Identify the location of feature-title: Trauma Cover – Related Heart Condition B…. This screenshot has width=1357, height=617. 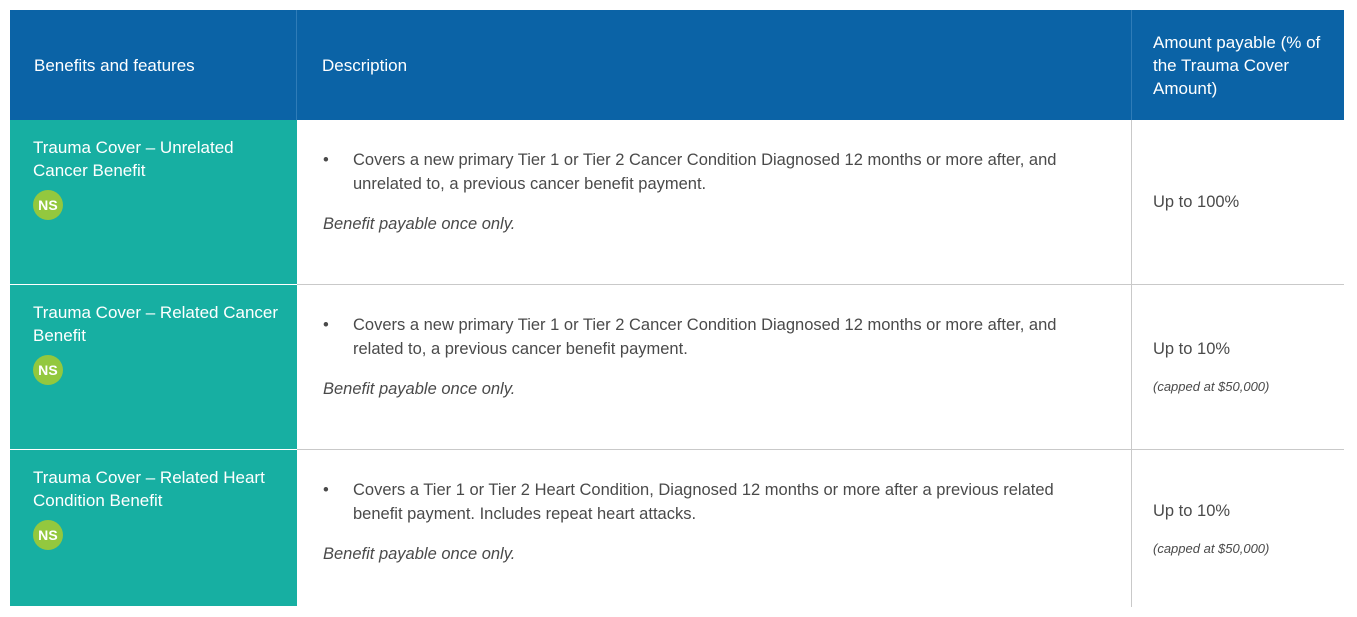
(149, 489).